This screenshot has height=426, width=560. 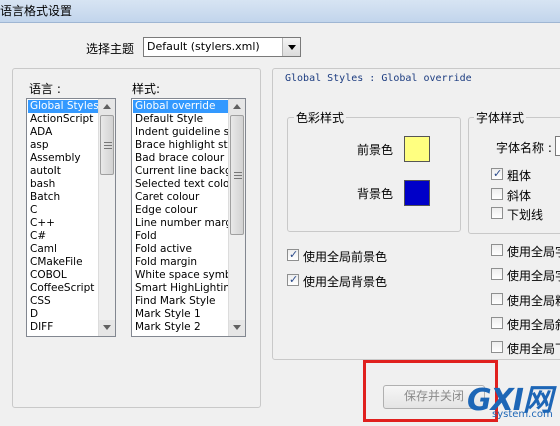 I want to click on style-list-item: Current line background colour, so click(x=180, y=171).